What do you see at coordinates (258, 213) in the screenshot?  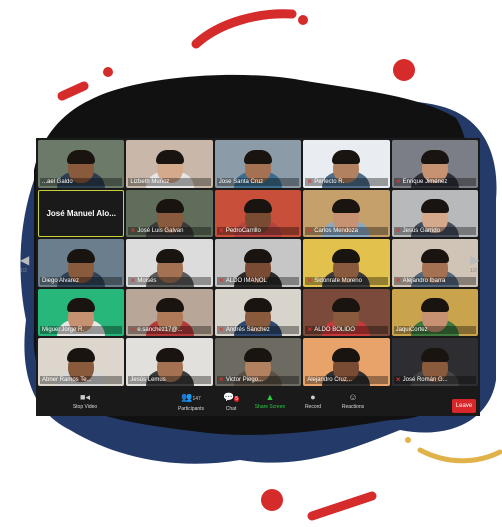 I see `participant-tile: ⨯ PedroCarrillo` at bounding box center [258, 213].